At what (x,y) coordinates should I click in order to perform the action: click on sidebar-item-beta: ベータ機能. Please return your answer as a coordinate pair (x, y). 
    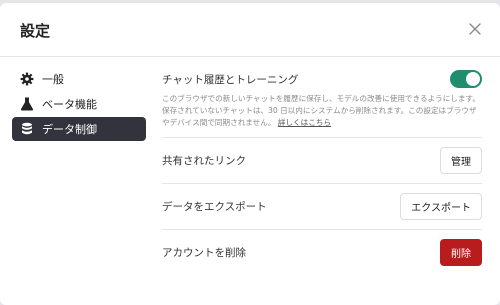
    Looking at the image, I should click on (79, 104).